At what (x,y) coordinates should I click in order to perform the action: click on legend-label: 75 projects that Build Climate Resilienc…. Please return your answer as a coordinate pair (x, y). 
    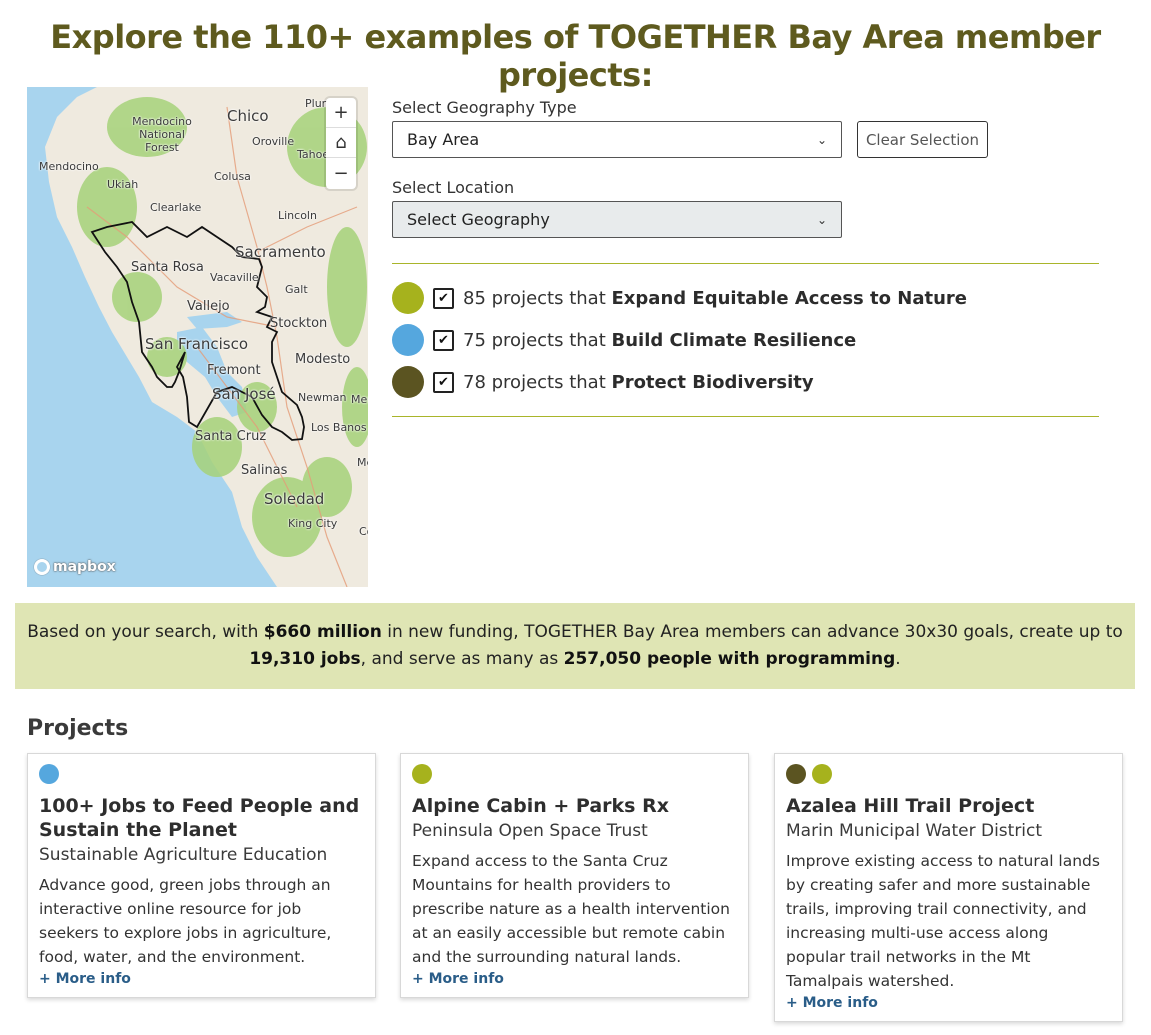
    Looking at the image, I should click on (659, 340).